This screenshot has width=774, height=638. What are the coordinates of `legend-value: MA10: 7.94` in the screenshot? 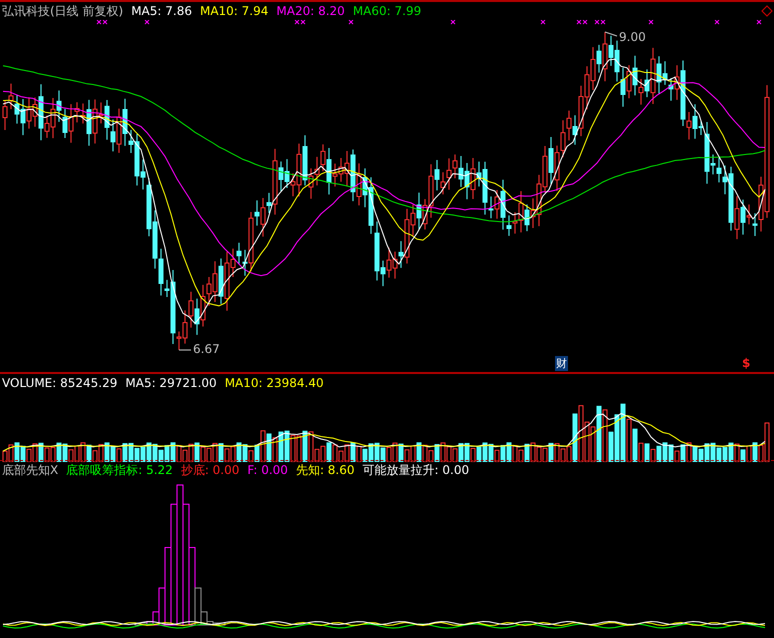 It's located at (234, 11).